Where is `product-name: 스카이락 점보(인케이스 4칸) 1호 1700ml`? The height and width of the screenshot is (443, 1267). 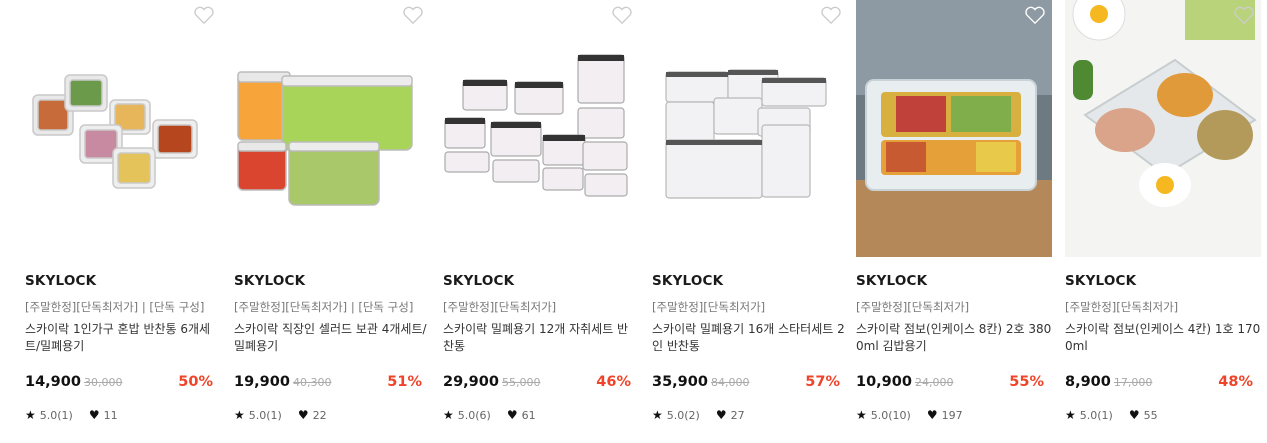 product-name: 스카이락 점보(인케이스 4칸) 1호 1700ml is located at coordinates (1163, 338).